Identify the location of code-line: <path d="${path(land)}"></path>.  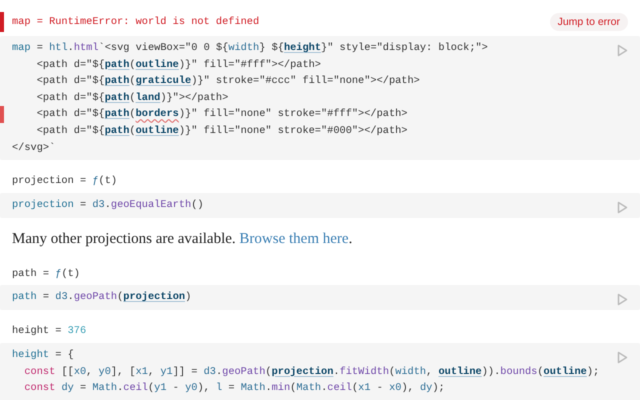
(132, 98).